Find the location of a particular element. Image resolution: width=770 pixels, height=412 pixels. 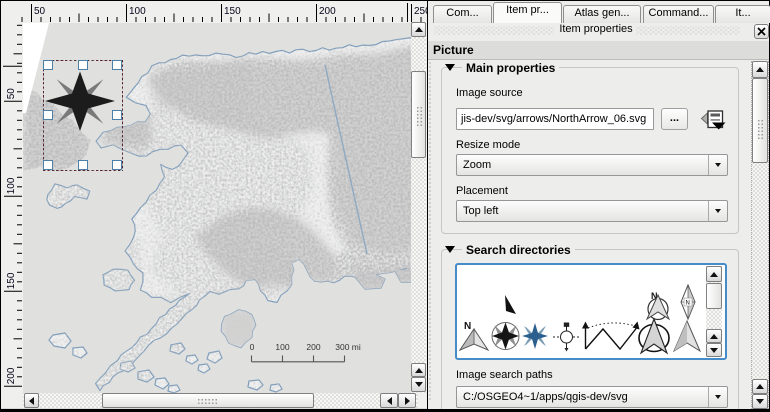

svg-text: 300 mi is located at coordinates (348, 347).